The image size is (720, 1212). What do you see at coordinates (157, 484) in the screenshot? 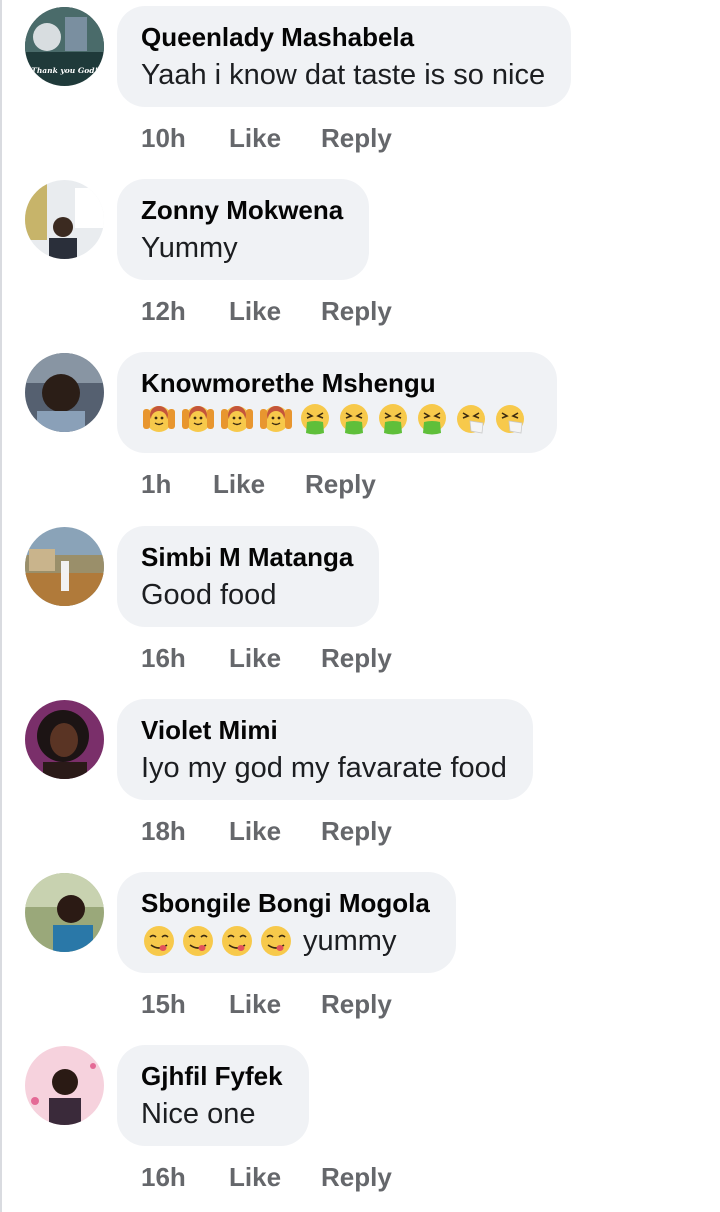
I see `comment-time: 1h` at bounding box center [157, 484].